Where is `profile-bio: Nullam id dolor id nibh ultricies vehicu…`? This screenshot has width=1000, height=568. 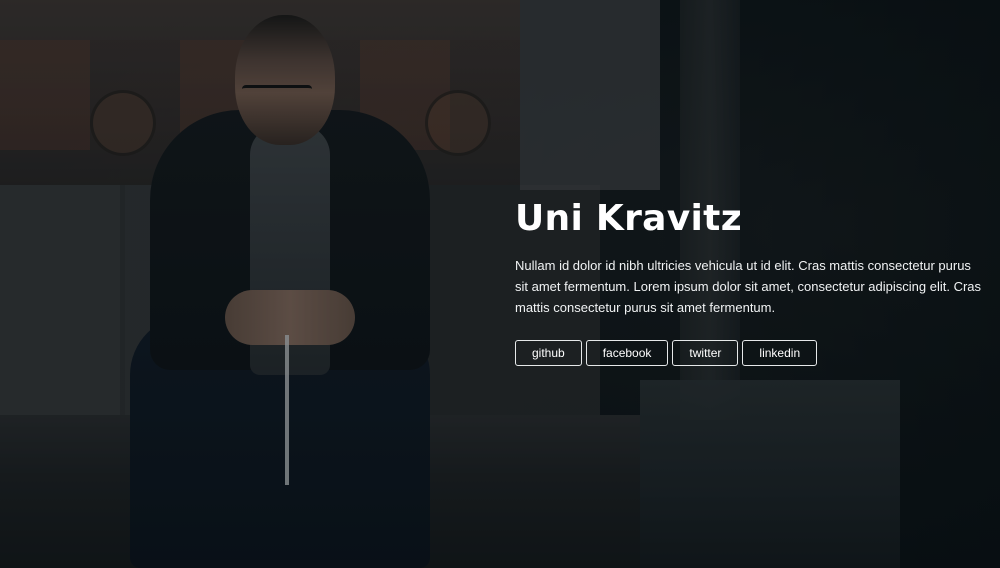 profile-bio: Nullam id dolor id nibh ultricies vehicu… is located at coordinates (748, 286).